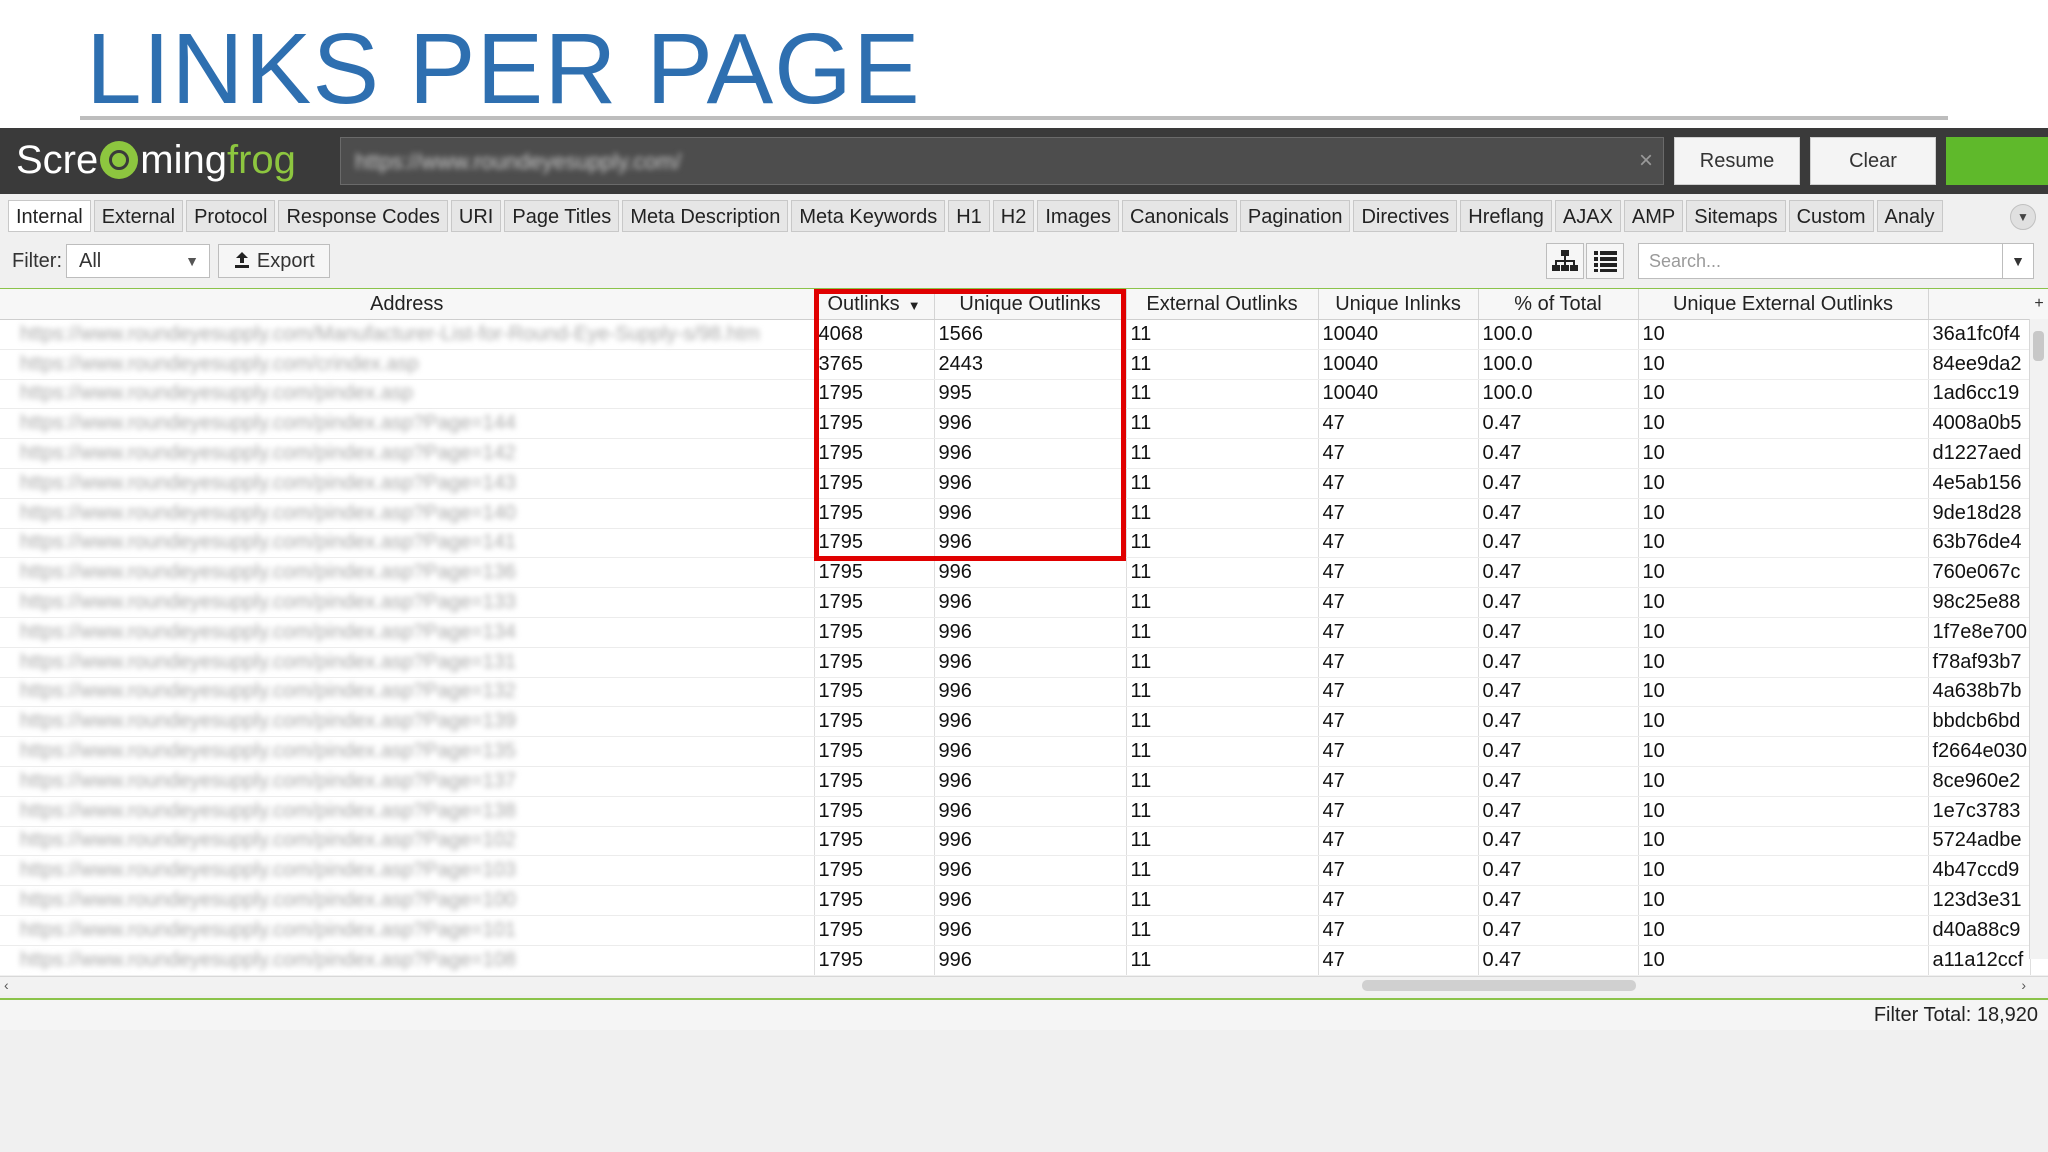  Describe the element at coordinates (1737, 161) in the screenshot. I see `resume-button: Resume` at that location.